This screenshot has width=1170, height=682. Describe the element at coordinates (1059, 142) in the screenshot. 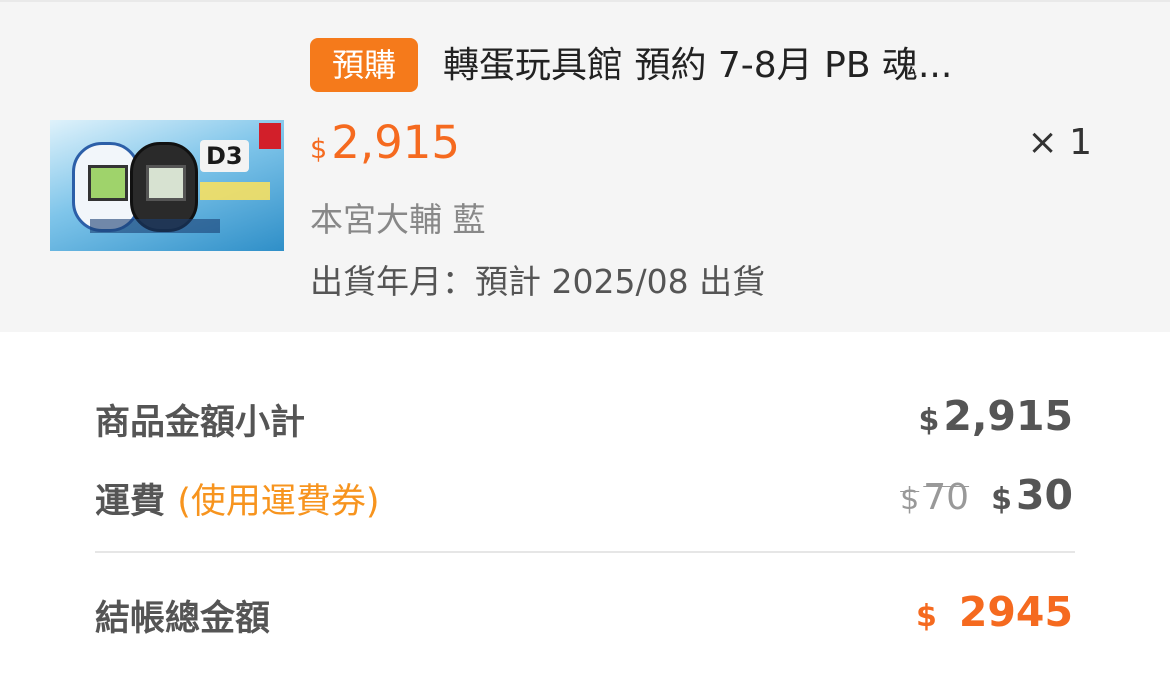

I see `product-quantity: × 1` at that location.